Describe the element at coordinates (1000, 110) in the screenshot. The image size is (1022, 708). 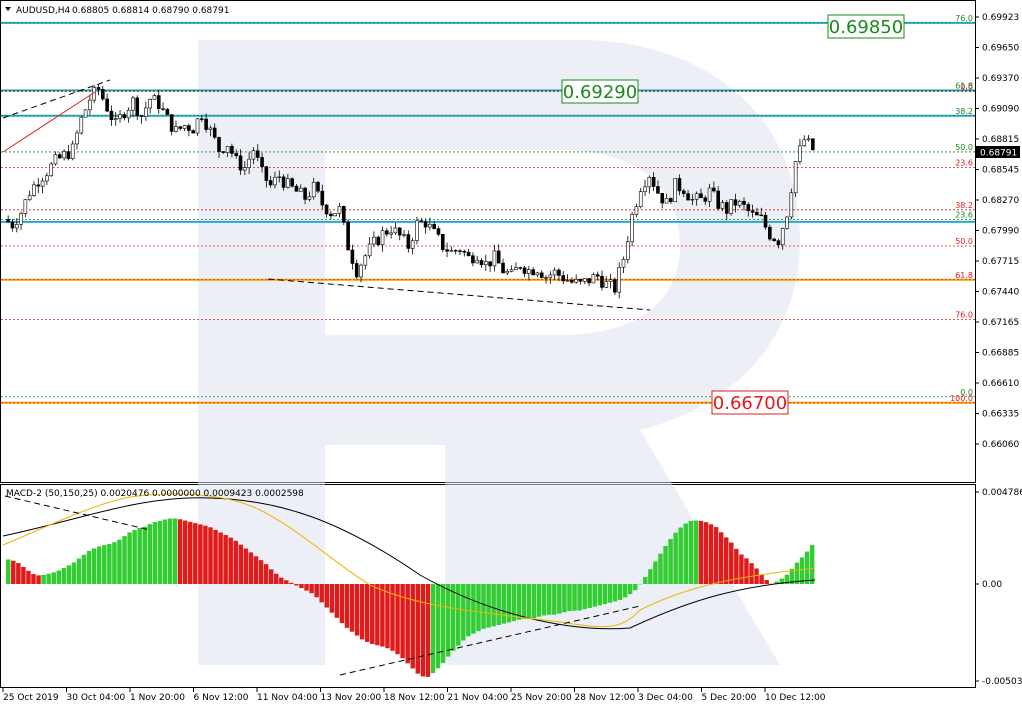
I see `y-tick-label: 0.69090` at that location.